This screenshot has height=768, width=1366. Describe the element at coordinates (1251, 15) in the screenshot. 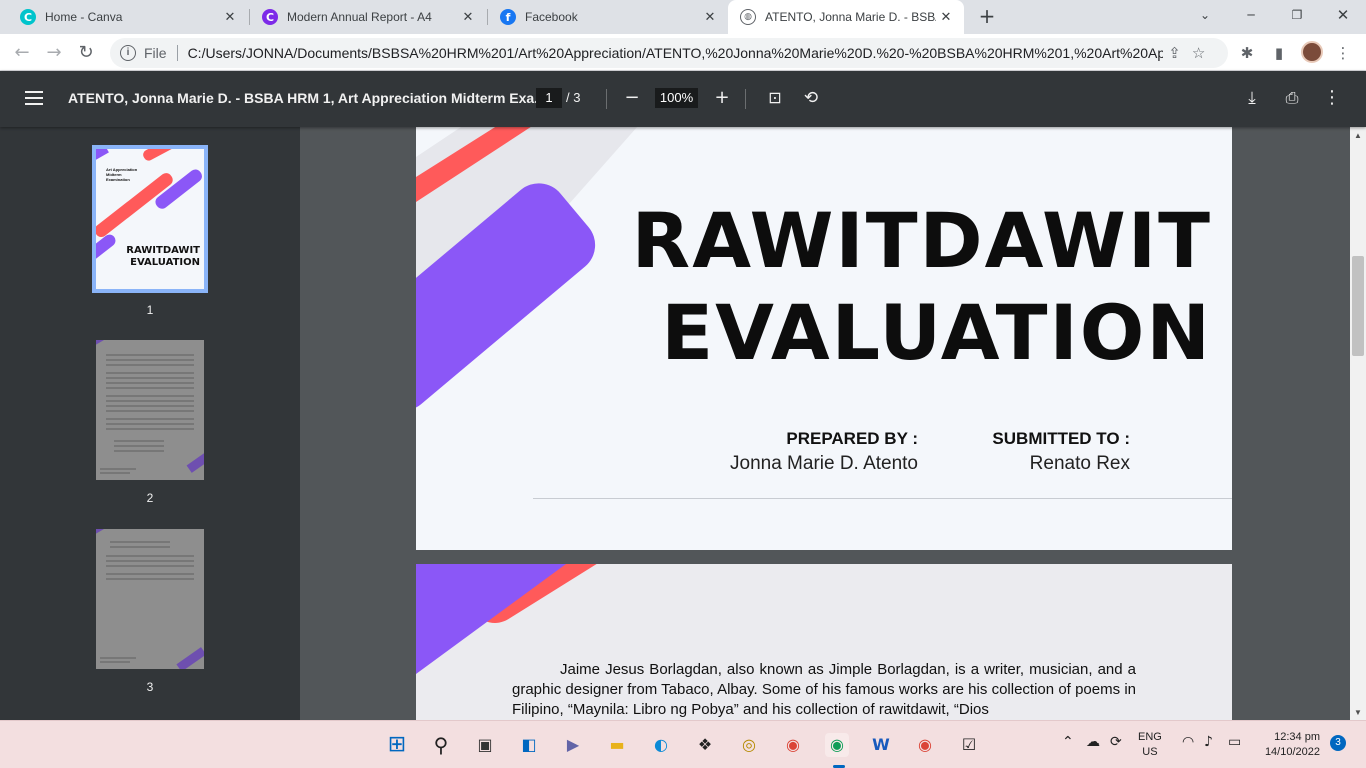

I see `minimize-button: ─` at that location.